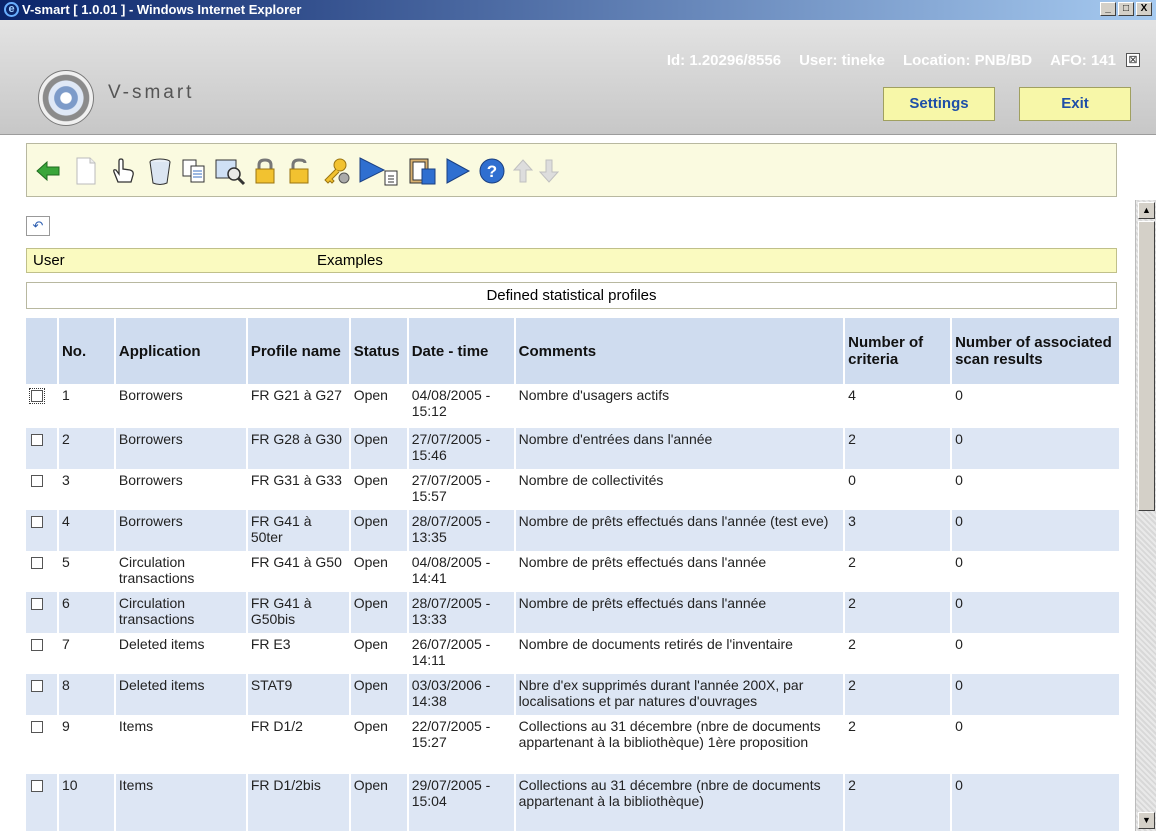 This screenshot has width=1156, height=831. What do you see at coordinates (1146, 210) in the screenshot?
I see `scroll-up-button: ▲` at bounding box center [1146, 210].